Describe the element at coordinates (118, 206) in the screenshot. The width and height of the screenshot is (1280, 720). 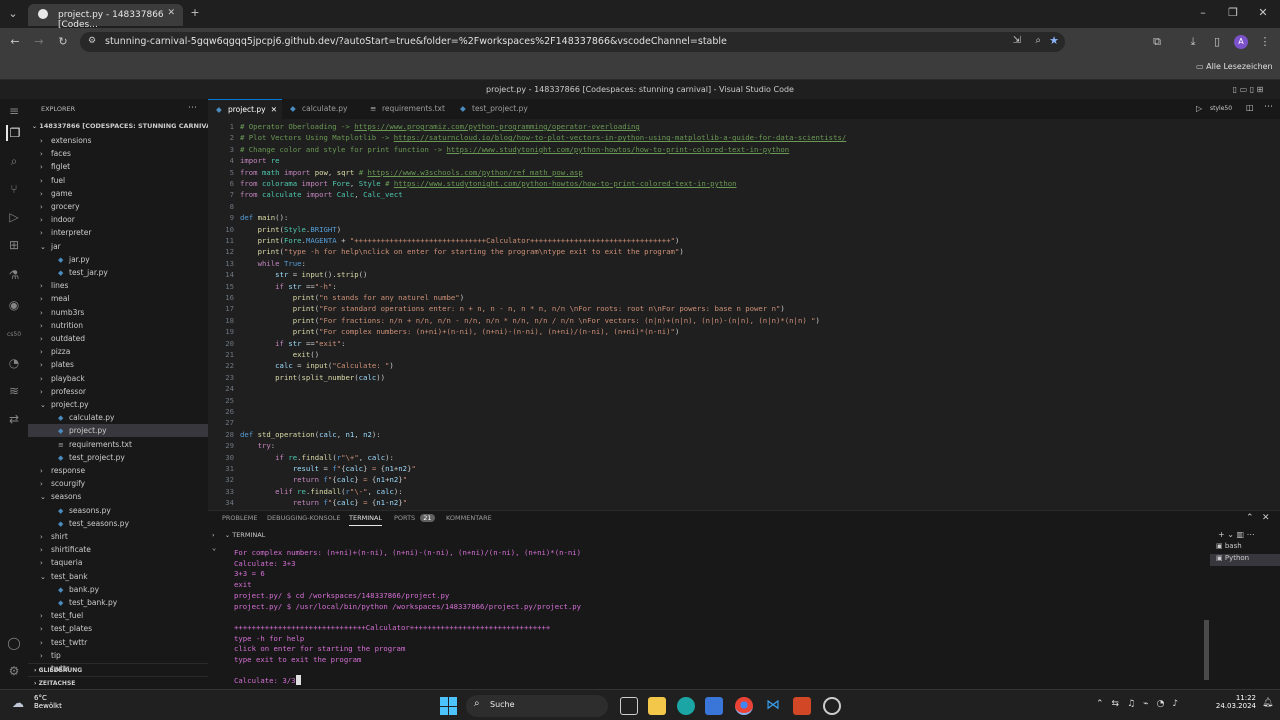
I see `tree-folder: › grocery` at that location.